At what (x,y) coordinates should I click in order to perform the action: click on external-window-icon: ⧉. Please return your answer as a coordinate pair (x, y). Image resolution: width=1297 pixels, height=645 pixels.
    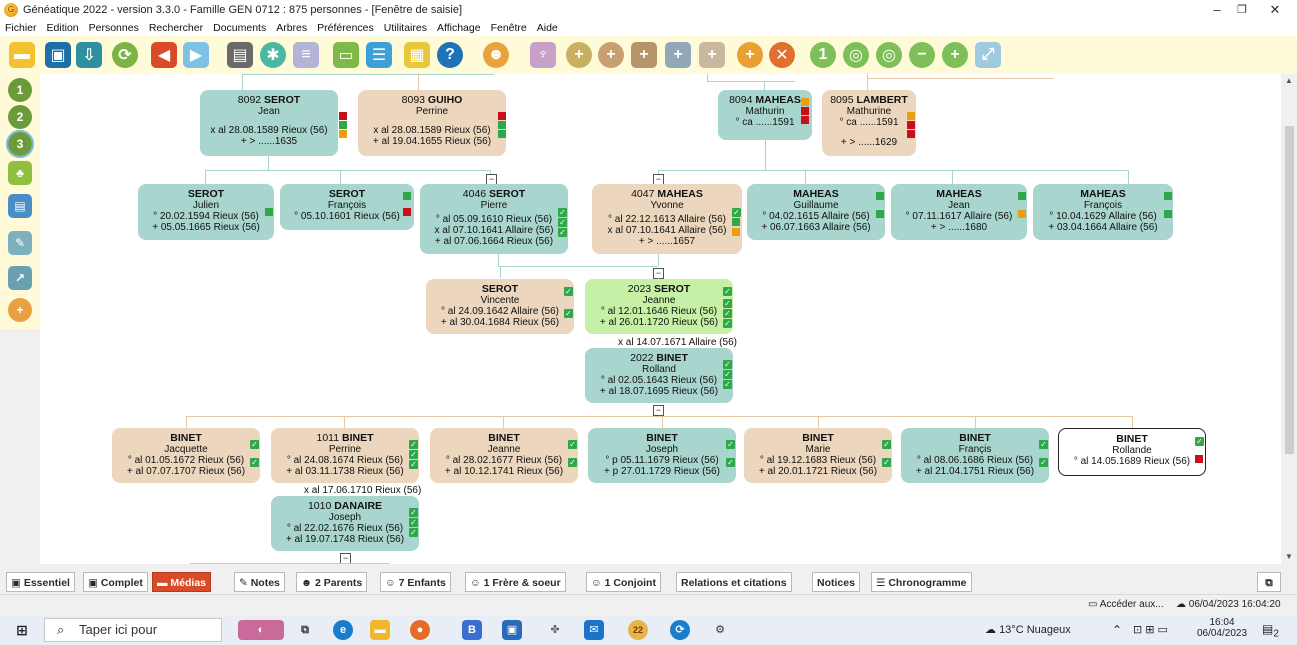
    Looking at the image, I should click on (1269, 582).